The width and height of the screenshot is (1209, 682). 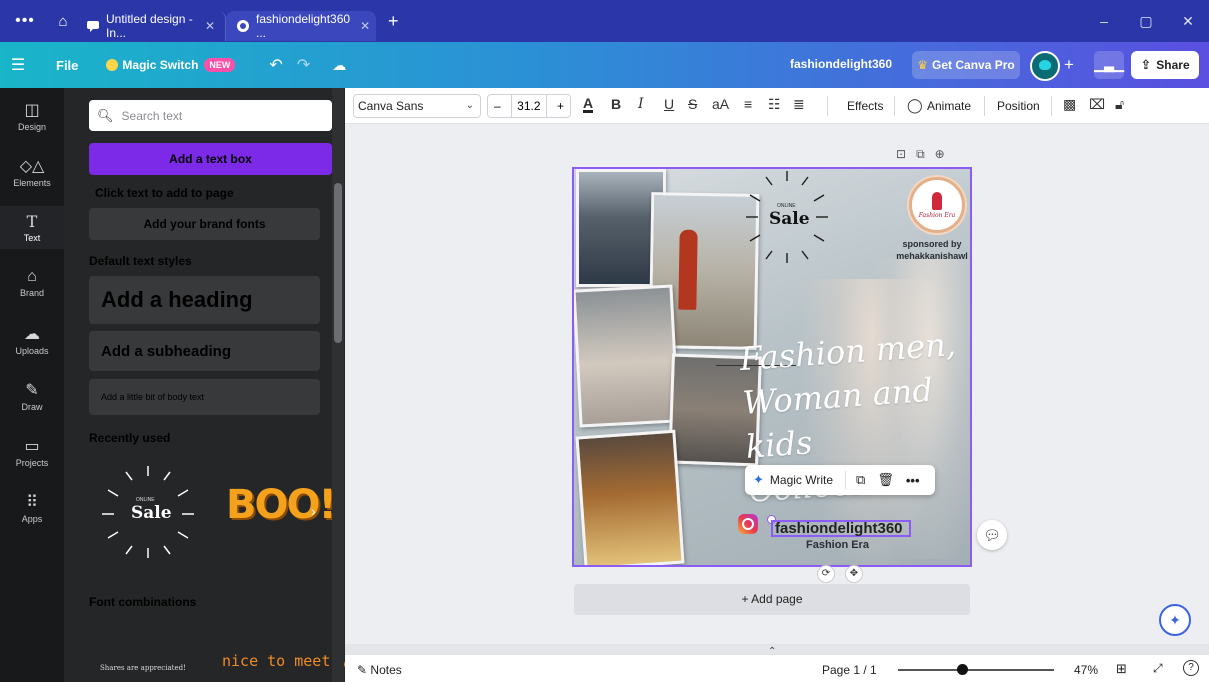 I want to click on fullscreen-icon: ⤢, so click(x=1158, y=668).